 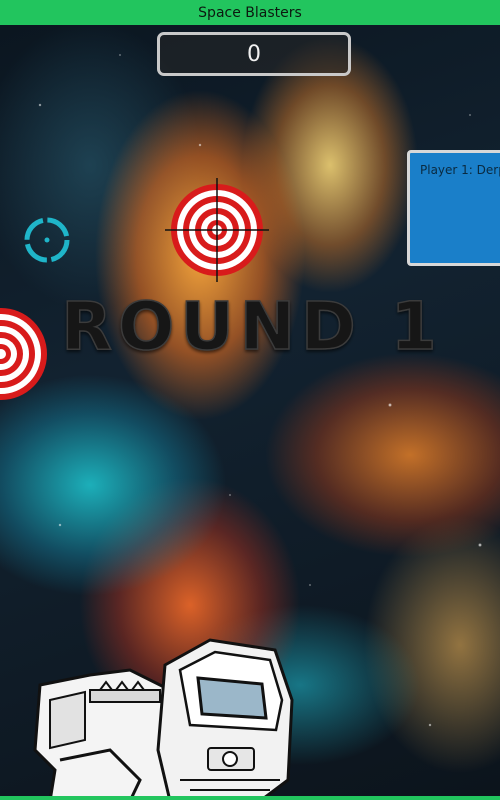 I want to click on target-bullseye, so click(x=217, y=230).